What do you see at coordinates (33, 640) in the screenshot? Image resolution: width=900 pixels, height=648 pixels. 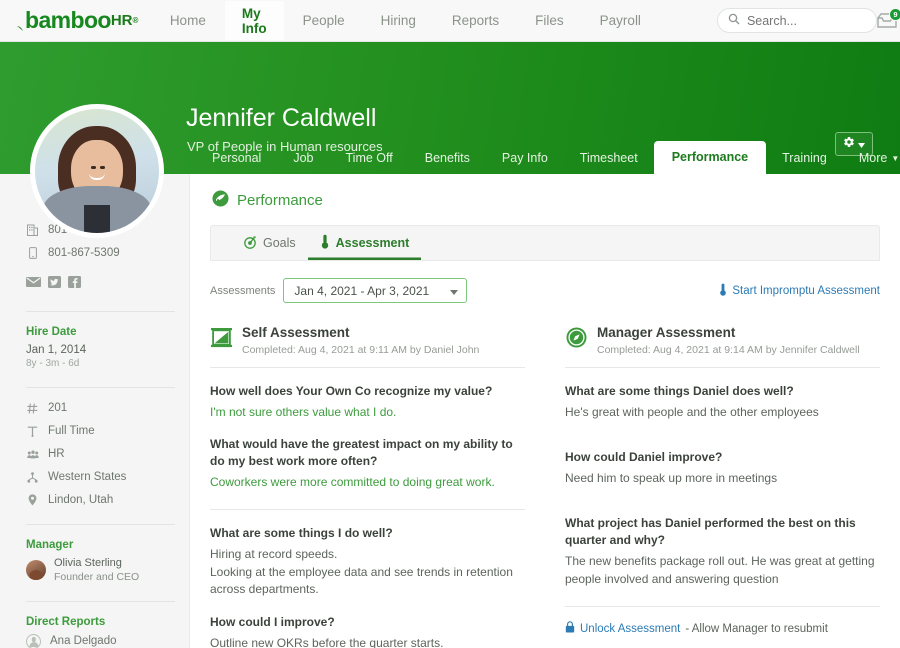 I see `person-avatar-icon` at bounding box center [33, 640].